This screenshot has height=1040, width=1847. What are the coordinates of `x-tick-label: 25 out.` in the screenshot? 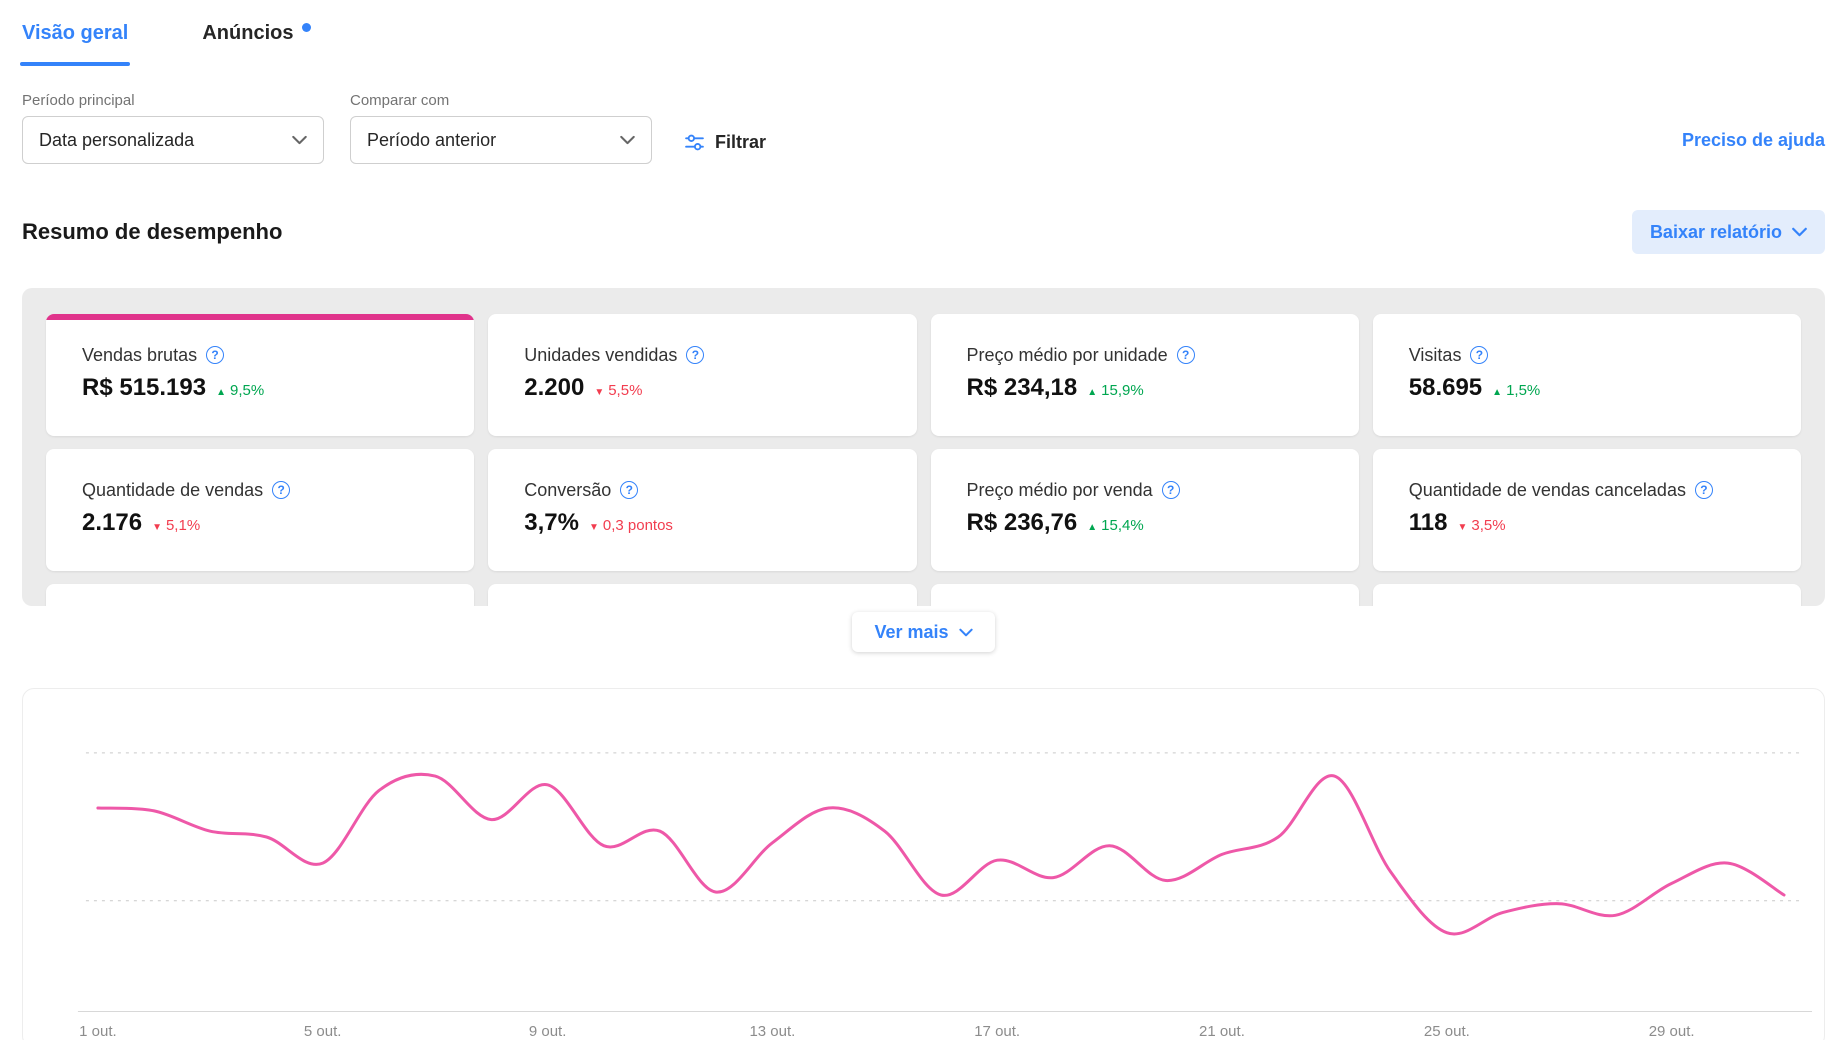 It's located at (1446, 1031).